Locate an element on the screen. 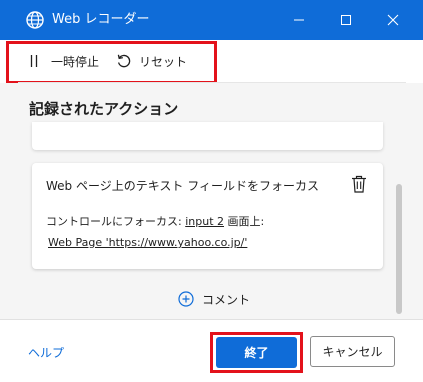  minimize-button is located at coordinates (299, 20).